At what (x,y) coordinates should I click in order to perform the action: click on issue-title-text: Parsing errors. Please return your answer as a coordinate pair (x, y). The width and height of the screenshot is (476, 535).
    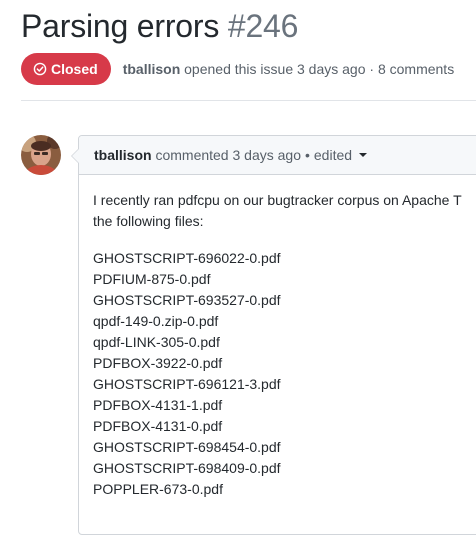
    Looking at the image, I should click on (120, 26).